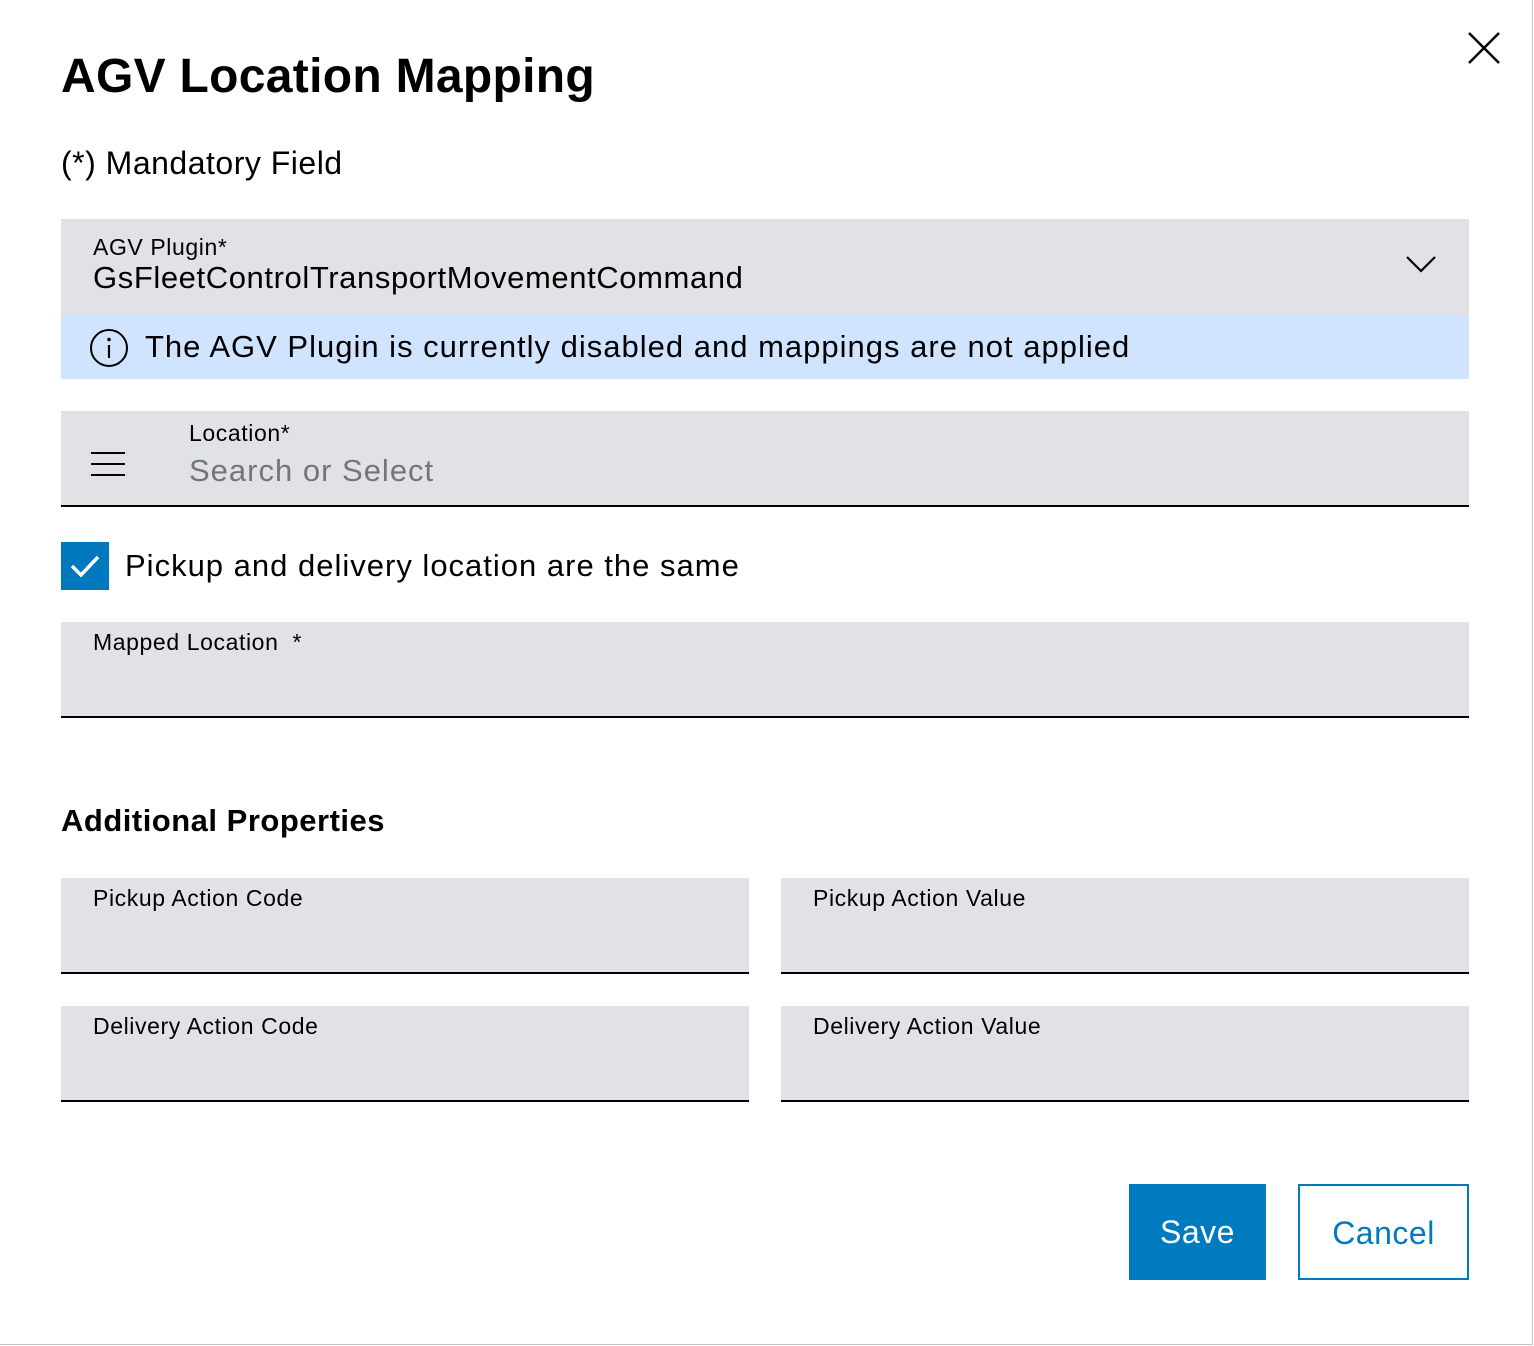 The width and height of the screenshot is (1534, 1346). I want to click on pickup-action-value-label: Pickup Action Value, so click(919, 898).